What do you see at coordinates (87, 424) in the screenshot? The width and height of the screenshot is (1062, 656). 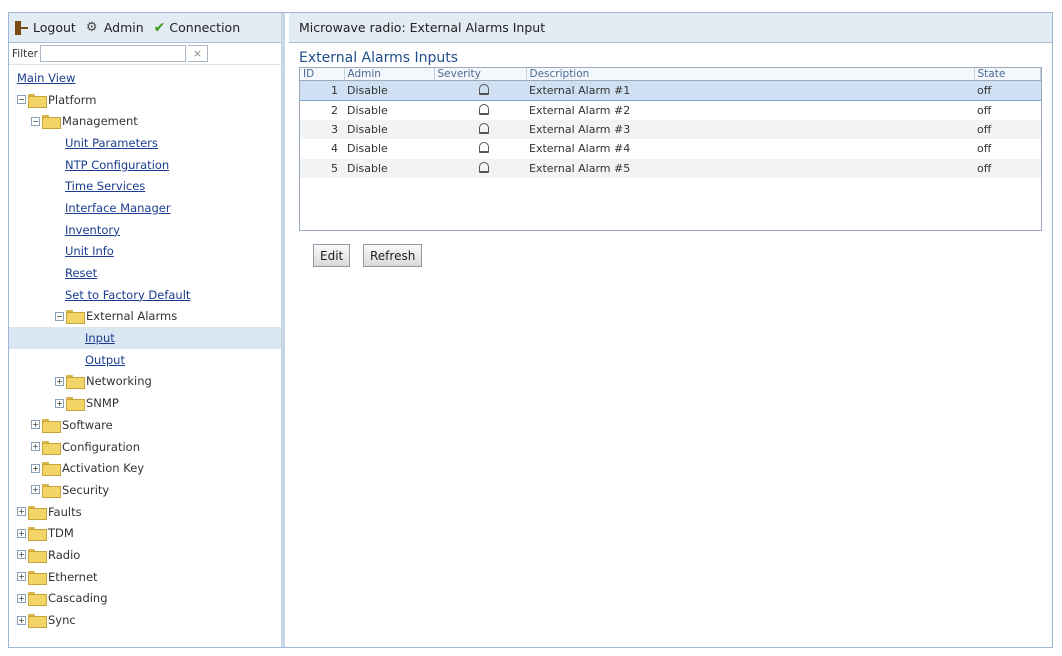 I see `tree-item-label: Software` at bounding box center [87, 424].